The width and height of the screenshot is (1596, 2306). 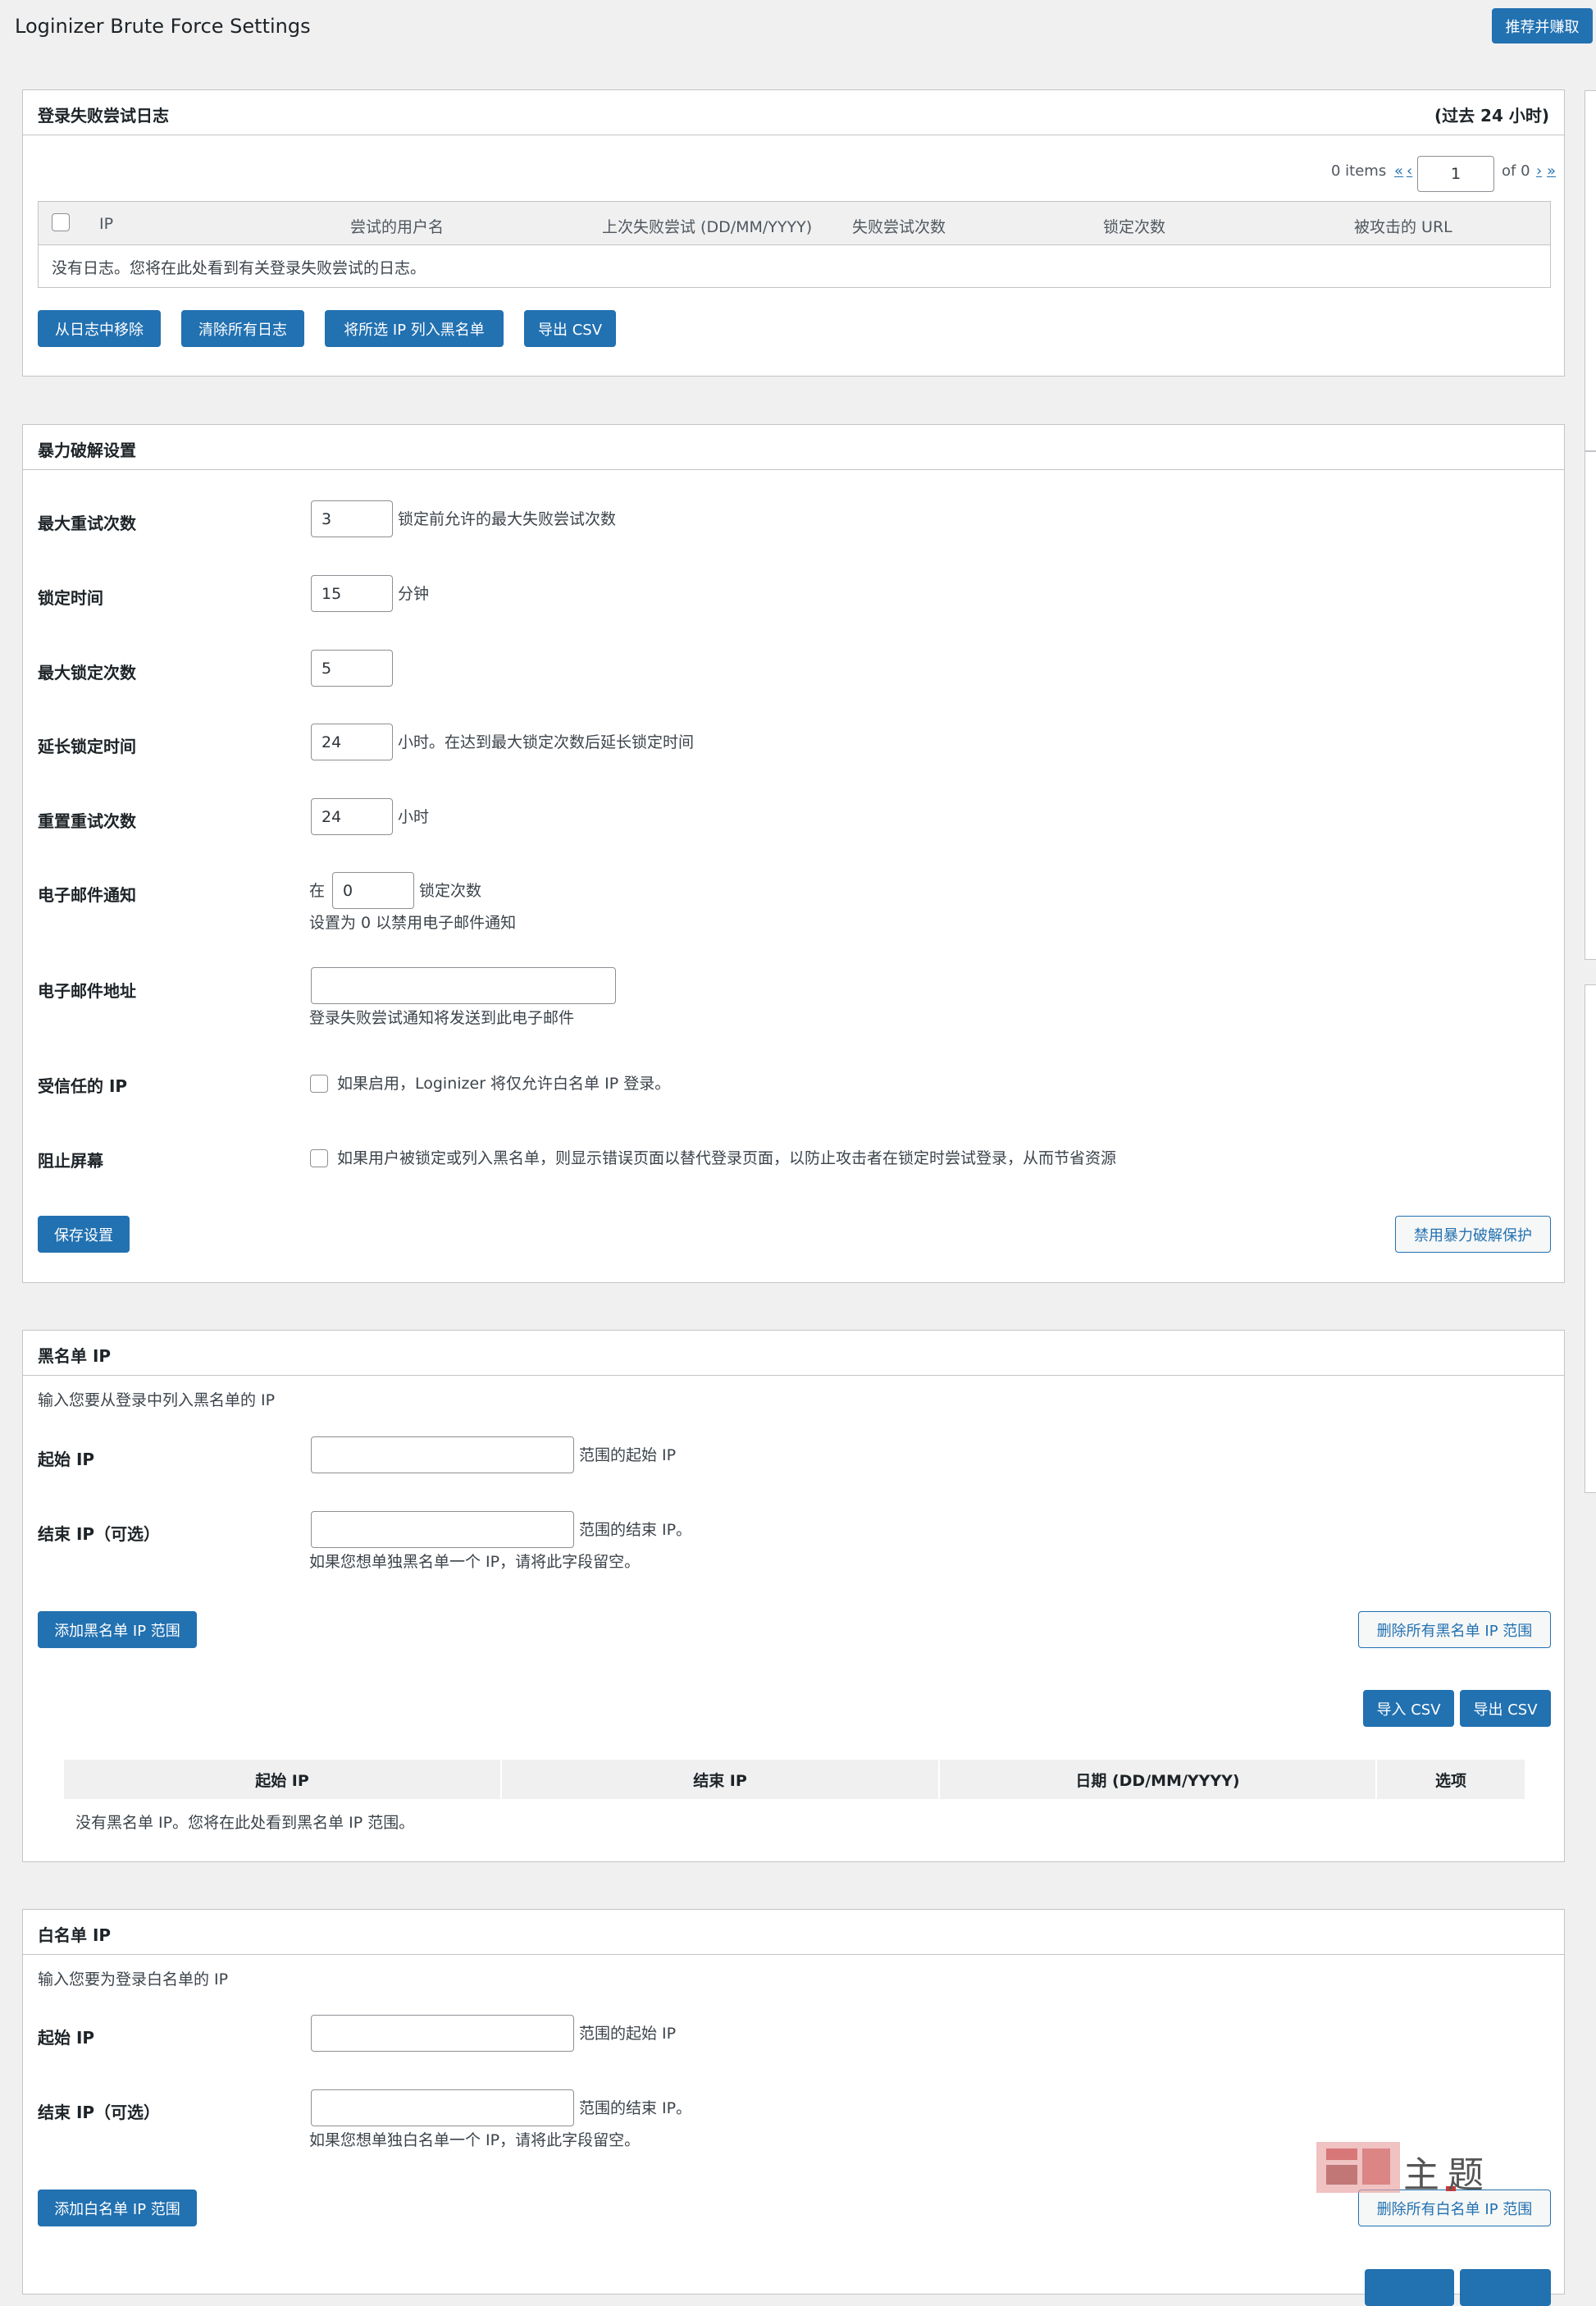 What do you see at coordinates (1491, 116) in the screenshot?
I see `panel-period: (过去 24 小时)` at bounding box center [1491, 116].